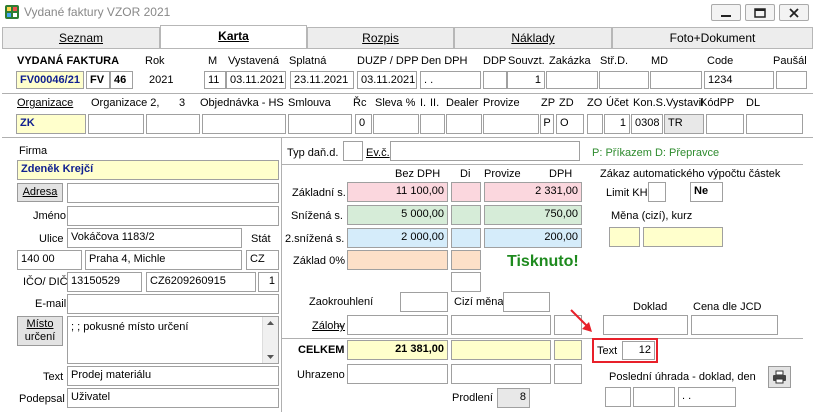 This screenshot has width=815, height=412. Describe the element at coordinates (464, 124) in the screenshot. I see `dealer-field` at that location.